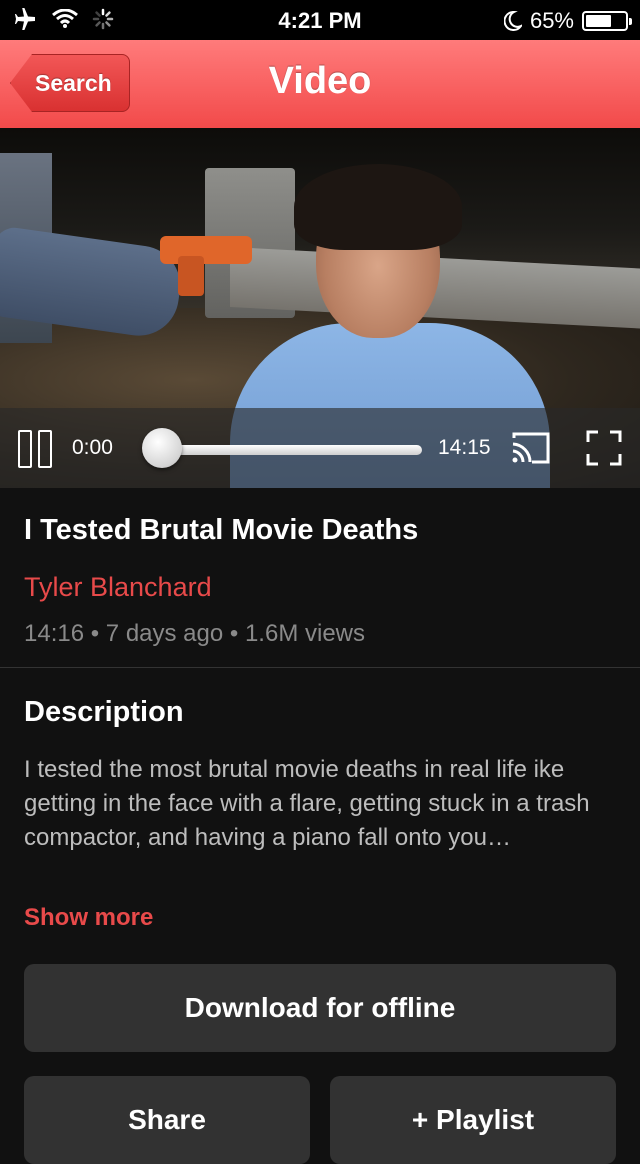 The image size is (640, 1164). What do you see at coordinates (320, 667) in the screenshot?
I see `divider` at bounding box center [320, 667].